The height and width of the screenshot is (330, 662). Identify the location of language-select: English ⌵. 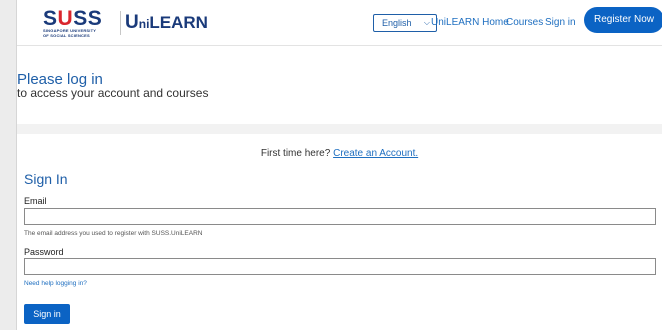
(405, 23).